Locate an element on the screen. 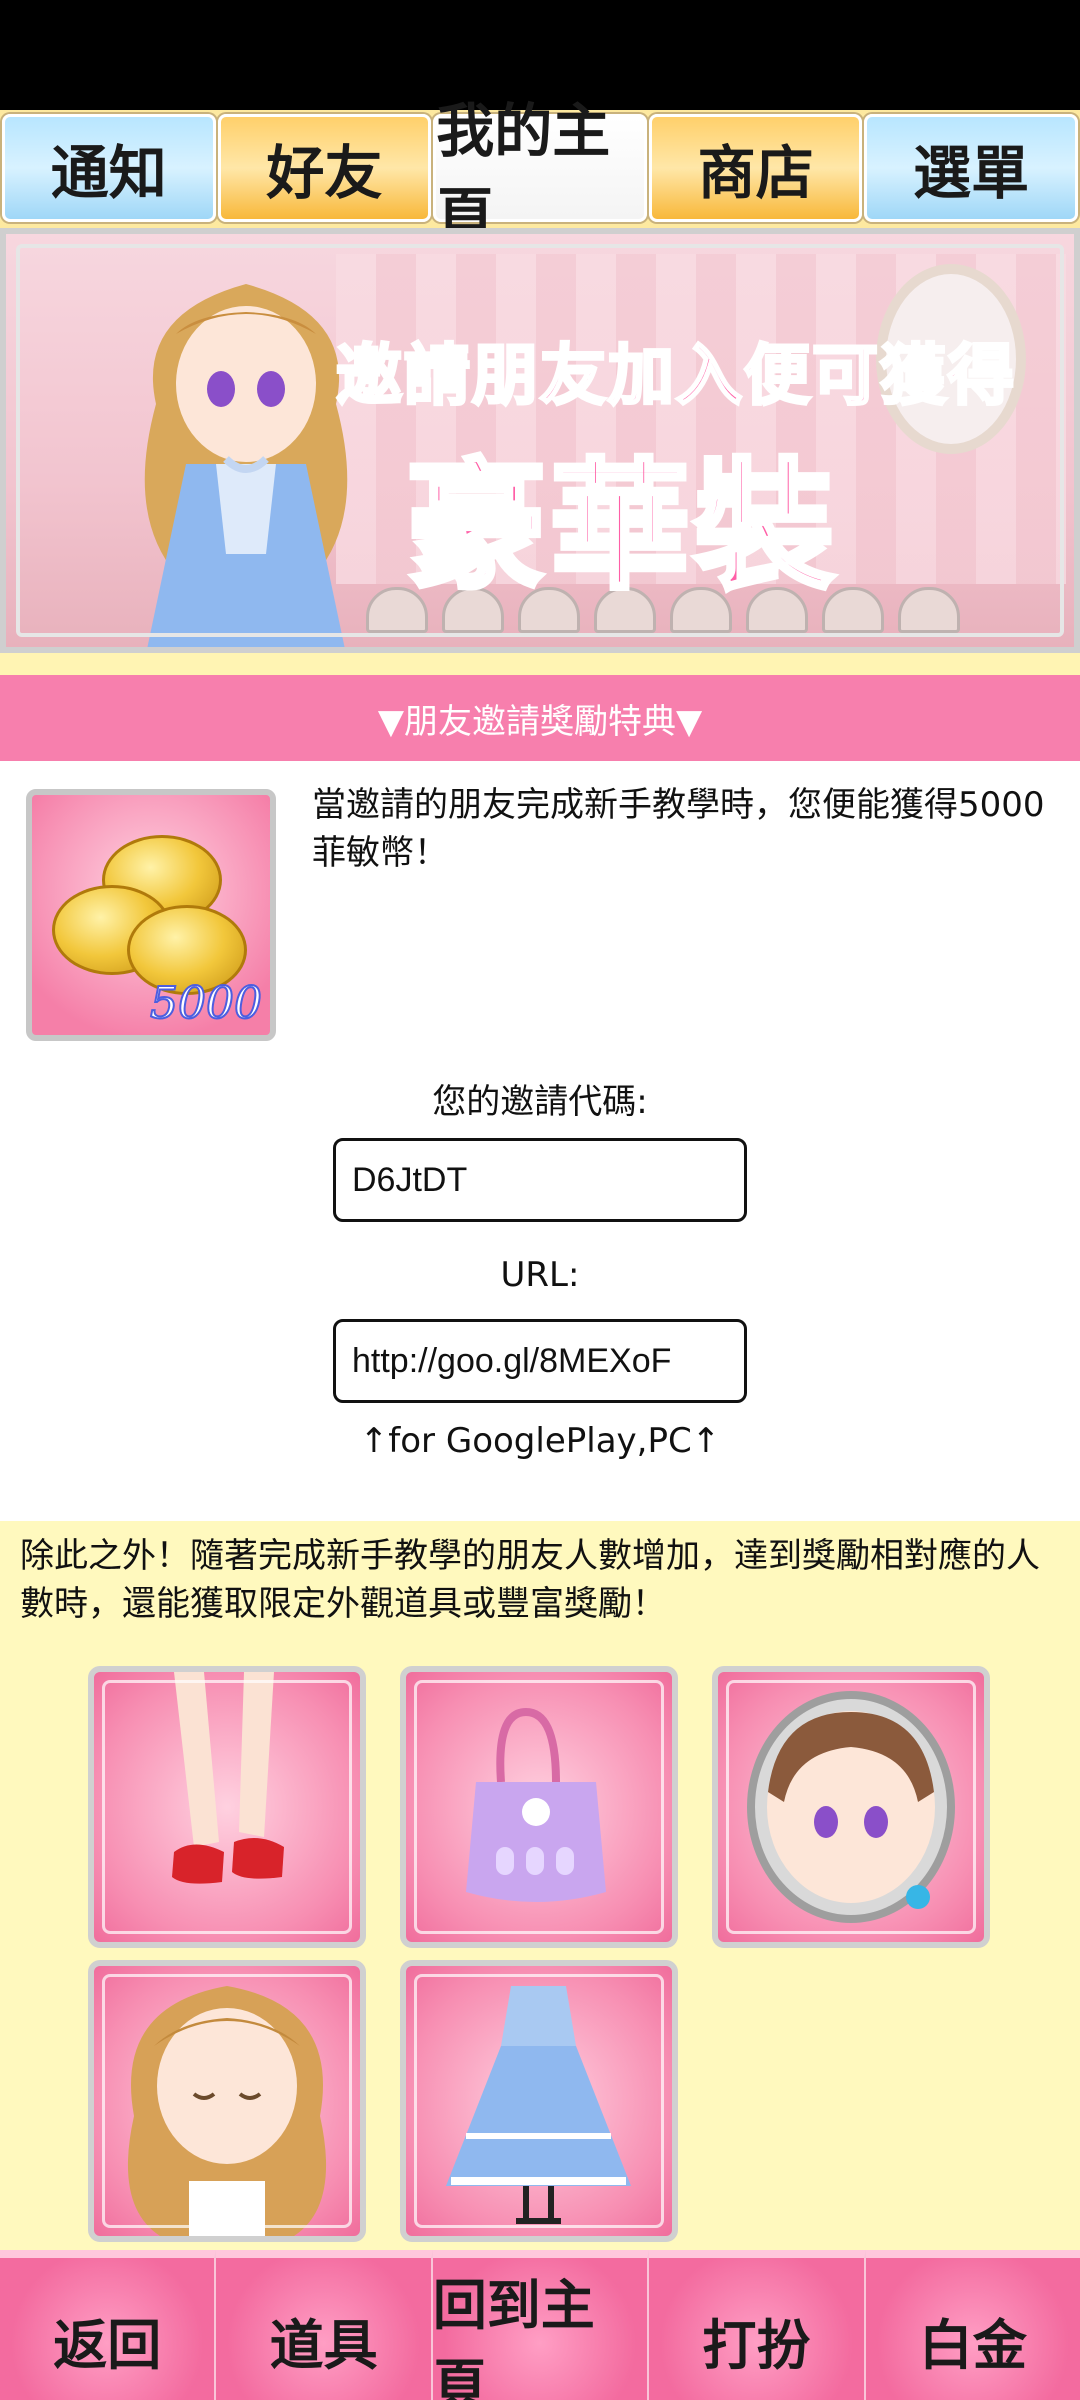  reward-item-hairstyle is located at coordinates (227, 2101).